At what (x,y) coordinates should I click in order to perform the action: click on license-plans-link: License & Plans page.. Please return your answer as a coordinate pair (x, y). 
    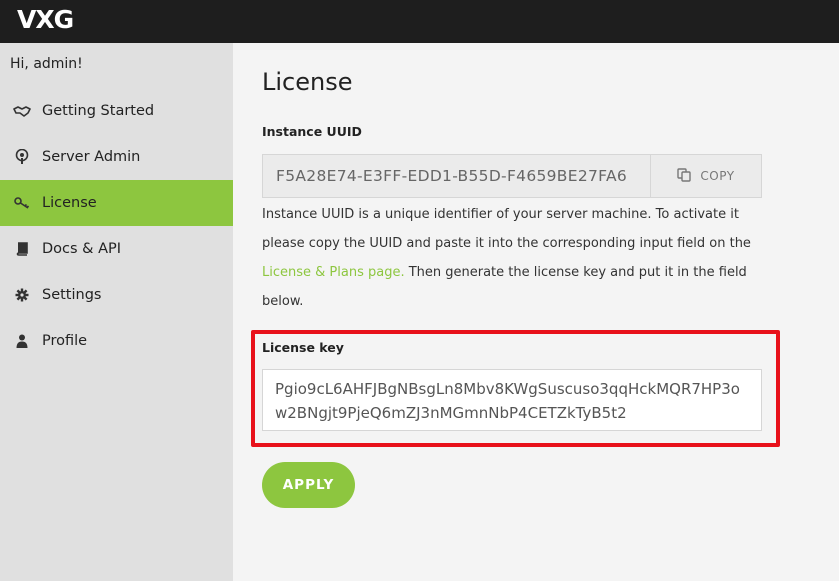
    Looking at the image, I should click on (333, 272).